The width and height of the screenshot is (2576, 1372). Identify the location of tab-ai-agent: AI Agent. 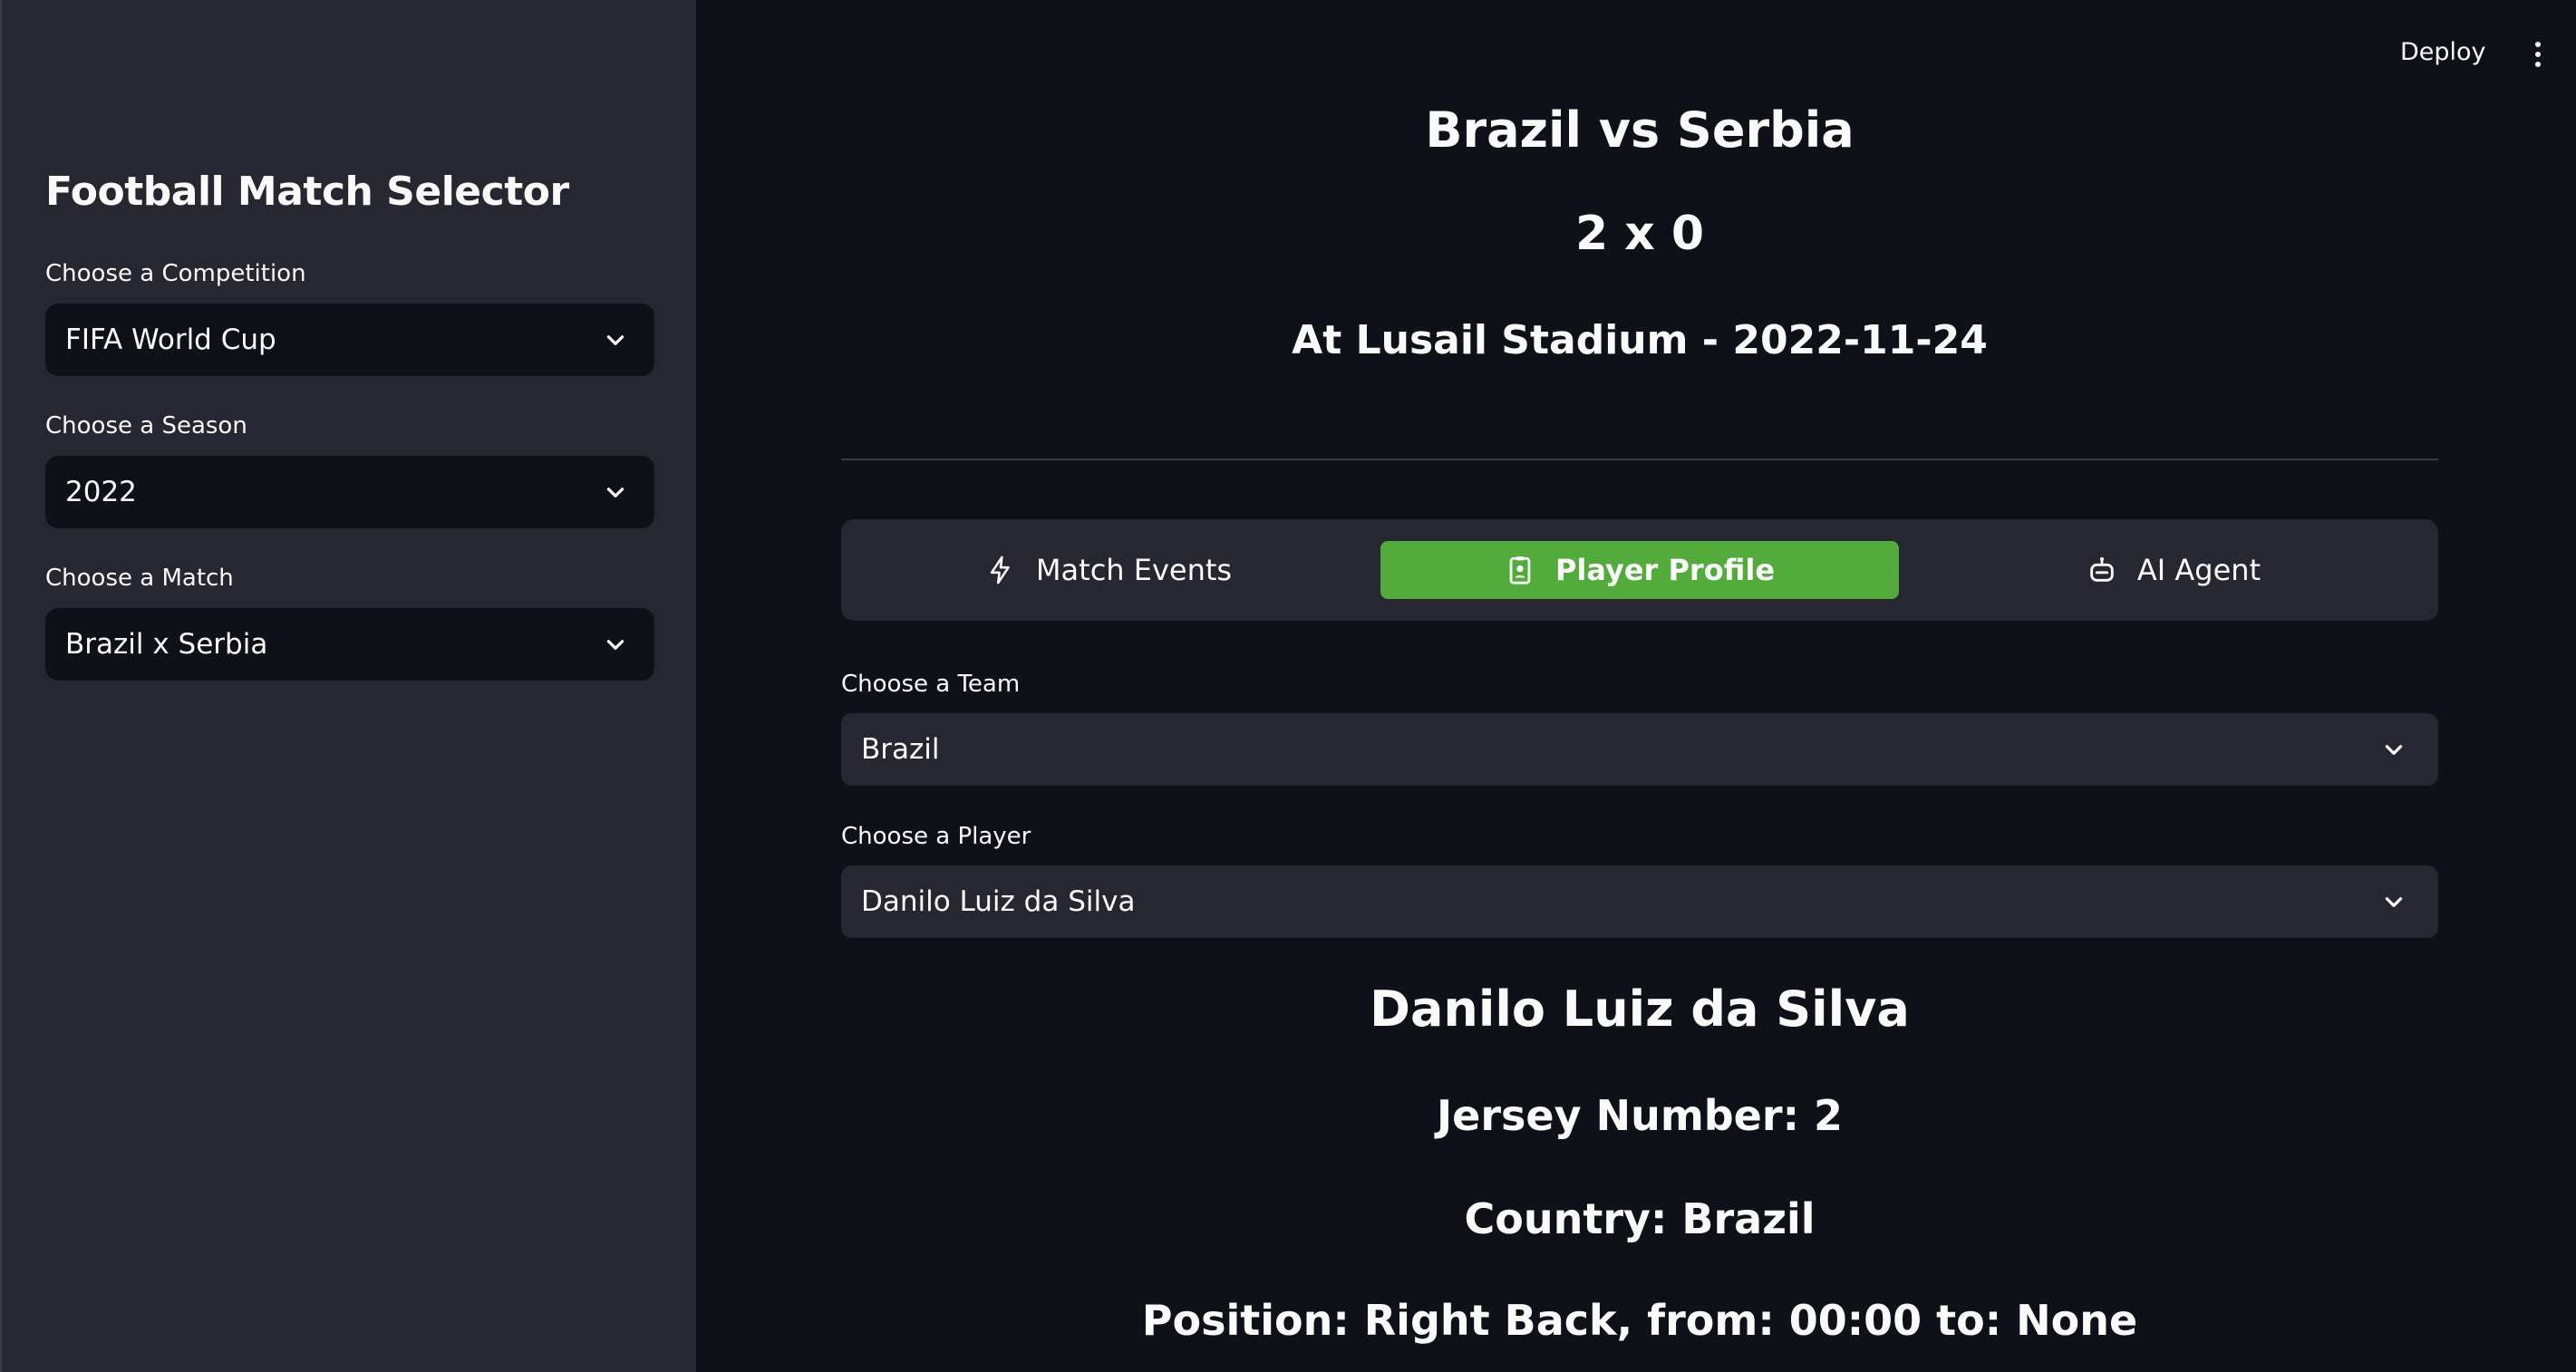
(2173, 570).